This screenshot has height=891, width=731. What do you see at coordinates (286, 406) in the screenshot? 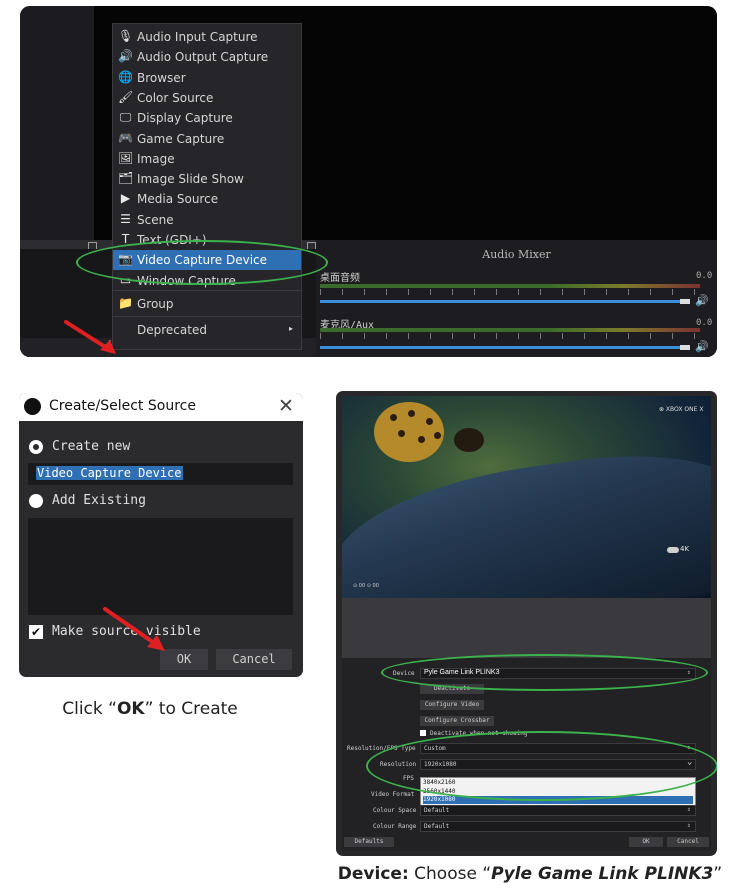
I see `close-icon: ✕` at bounding box center [286, 406].